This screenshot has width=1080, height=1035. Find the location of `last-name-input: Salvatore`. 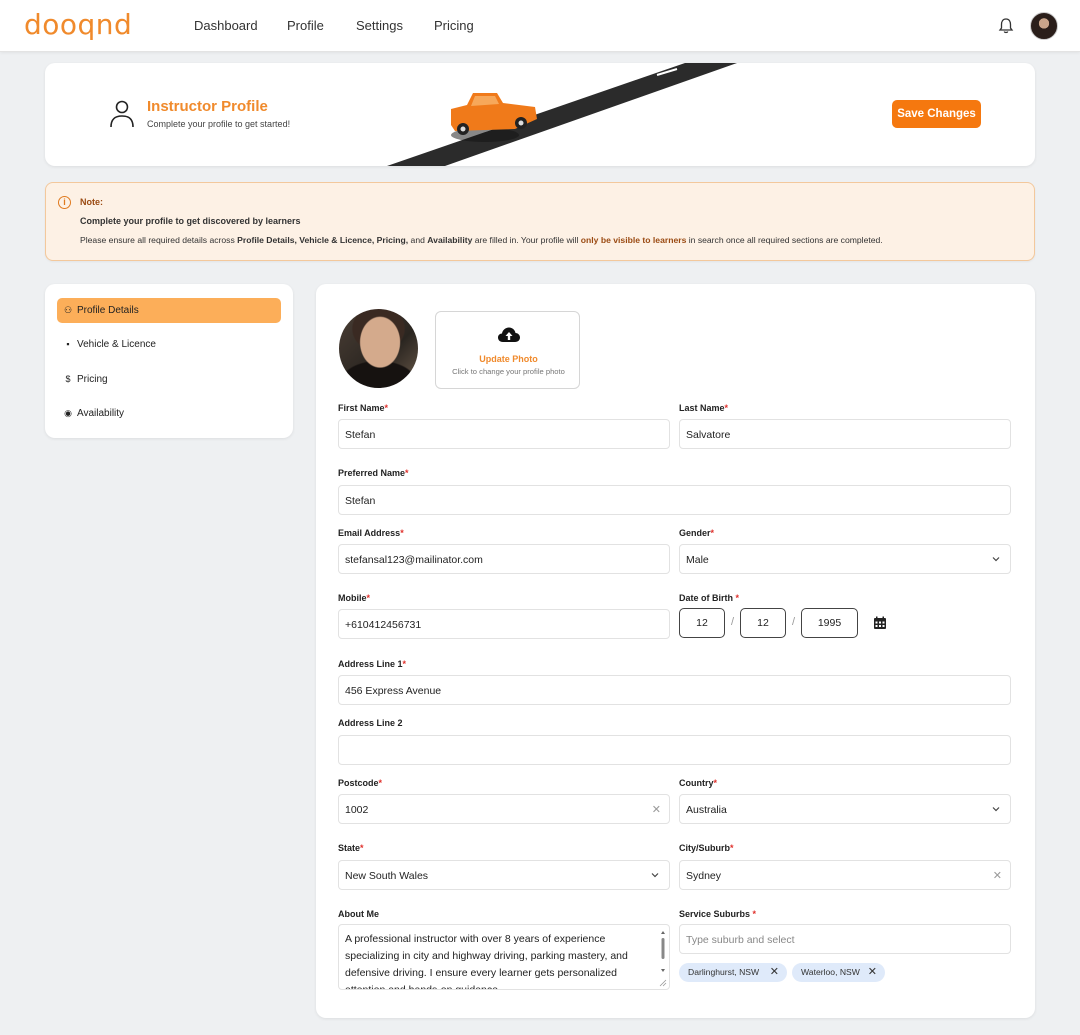

last-name-input: Salvatore is located at coordinates (845, 434).